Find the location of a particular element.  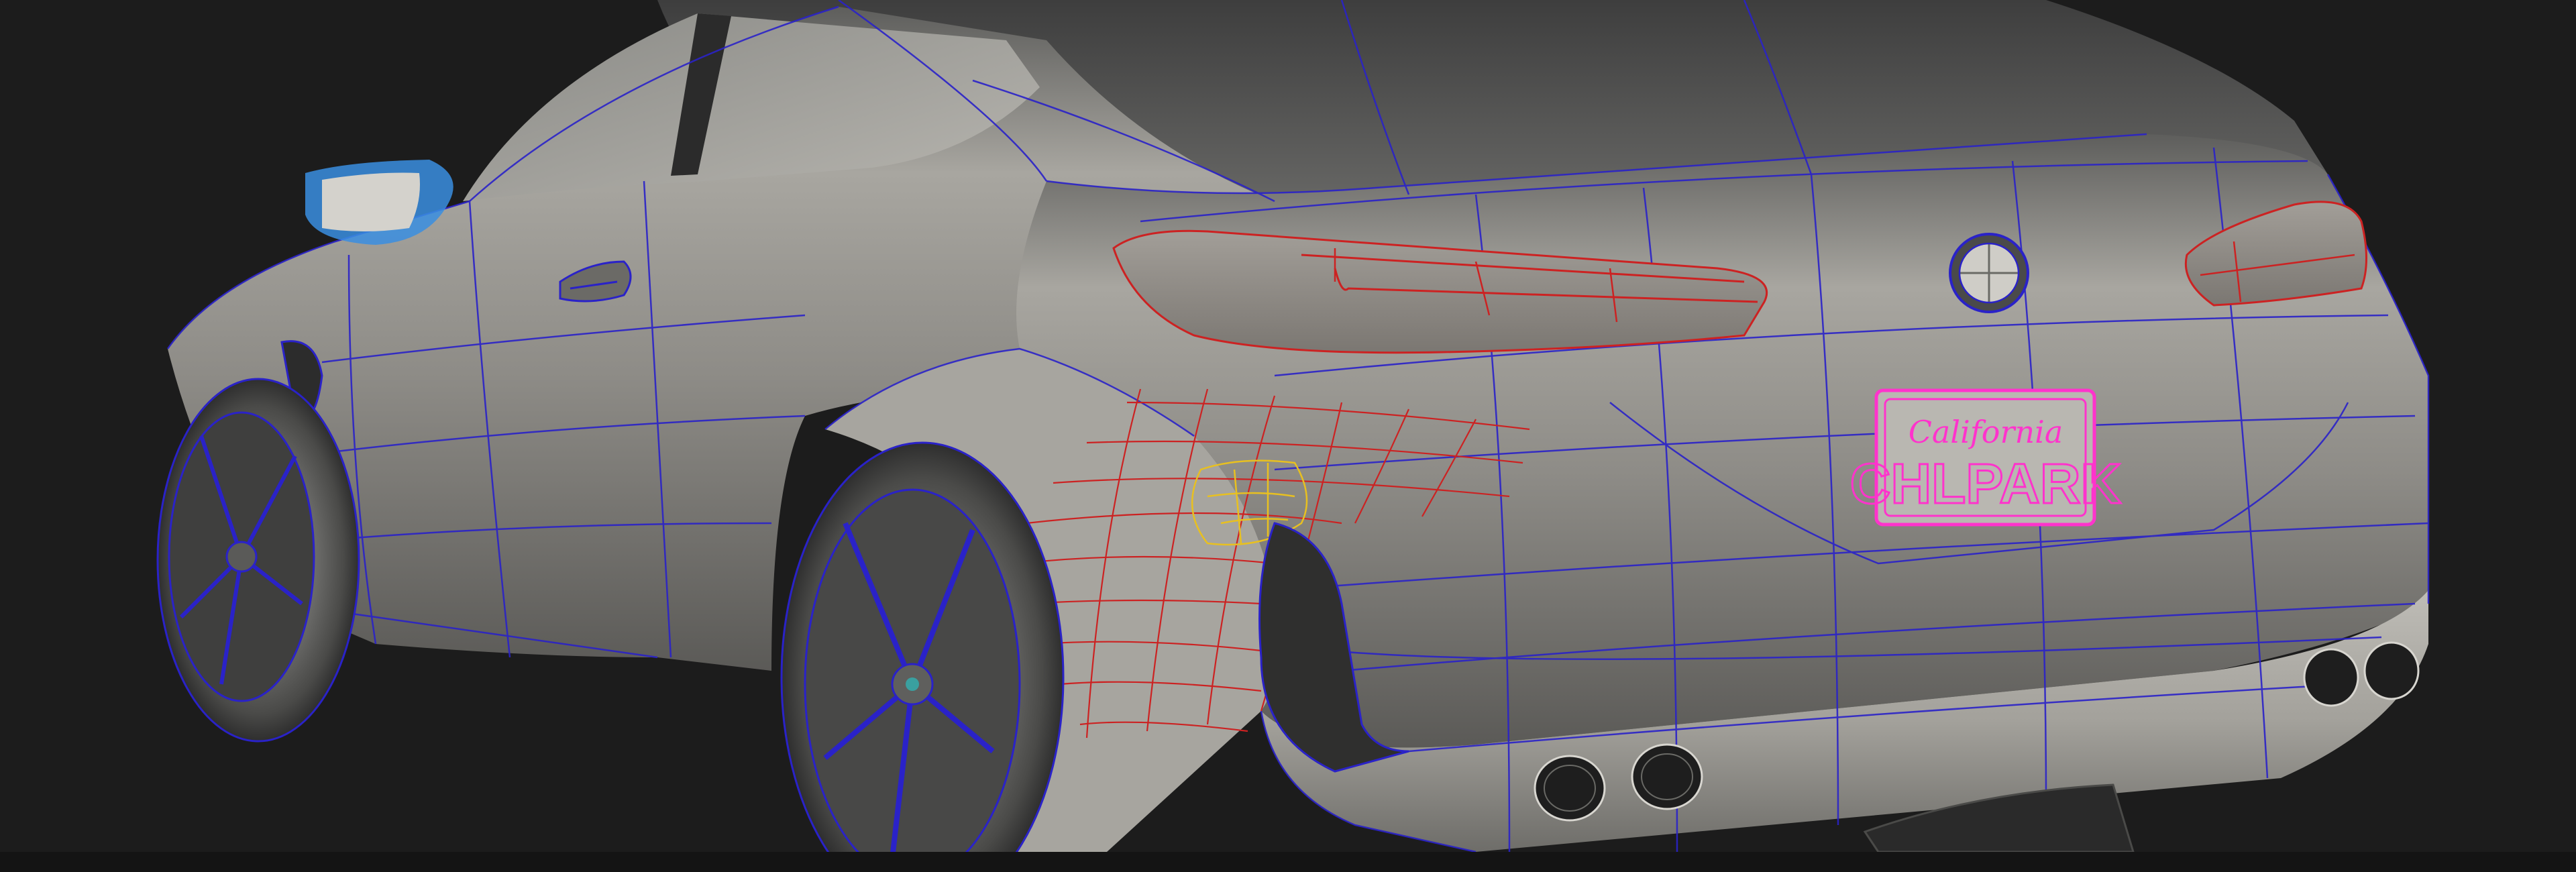

license-plate: California CHLPARK is located at coordinates (1986, 458).